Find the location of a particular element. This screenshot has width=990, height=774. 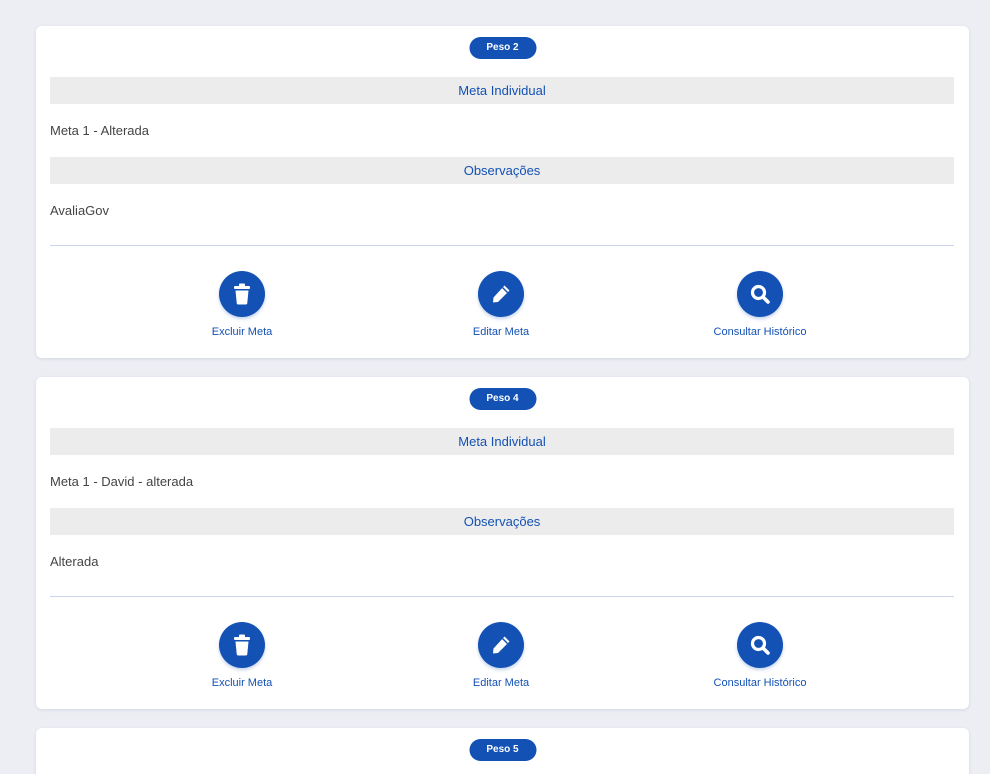

weight-badge: Peso 4 is located at coordinates (502, 399).